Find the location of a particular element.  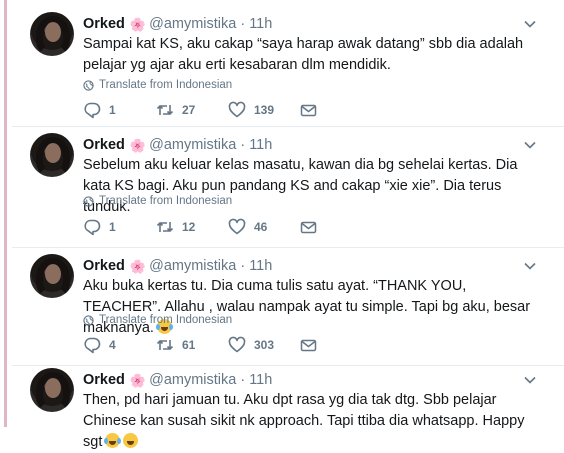

like-button: 139 is located at coordinates (264, 110).